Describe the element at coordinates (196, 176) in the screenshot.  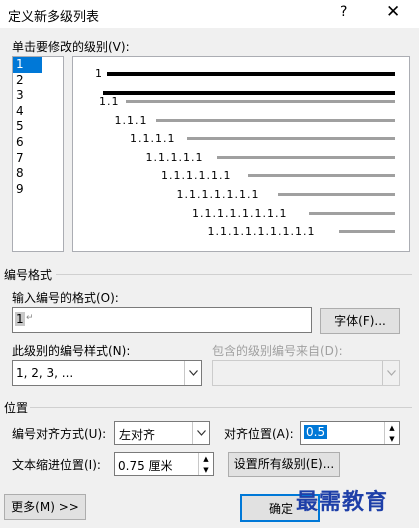
I see `preview-number: 1.1.1.1.1.1` at that location.